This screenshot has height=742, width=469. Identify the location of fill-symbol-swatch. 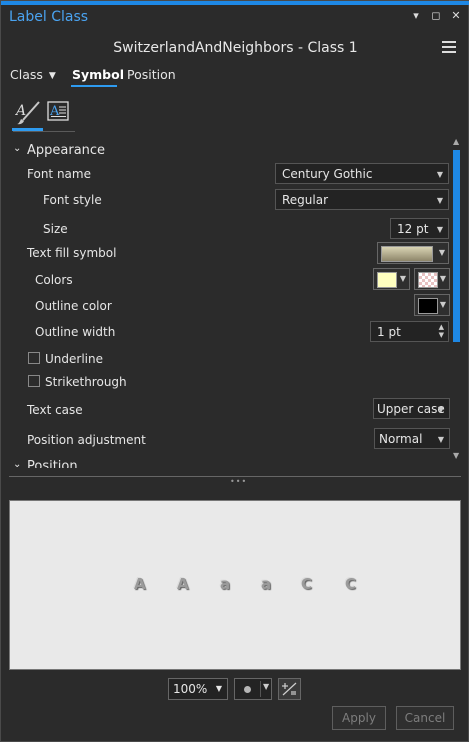
(407, 254).